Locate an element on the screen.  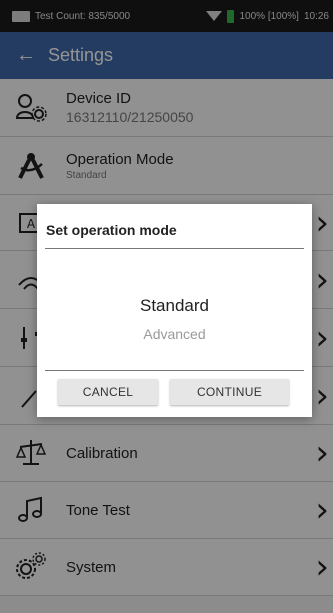
mode-option-advanced: Advanced is located at coordinates (174, 334).